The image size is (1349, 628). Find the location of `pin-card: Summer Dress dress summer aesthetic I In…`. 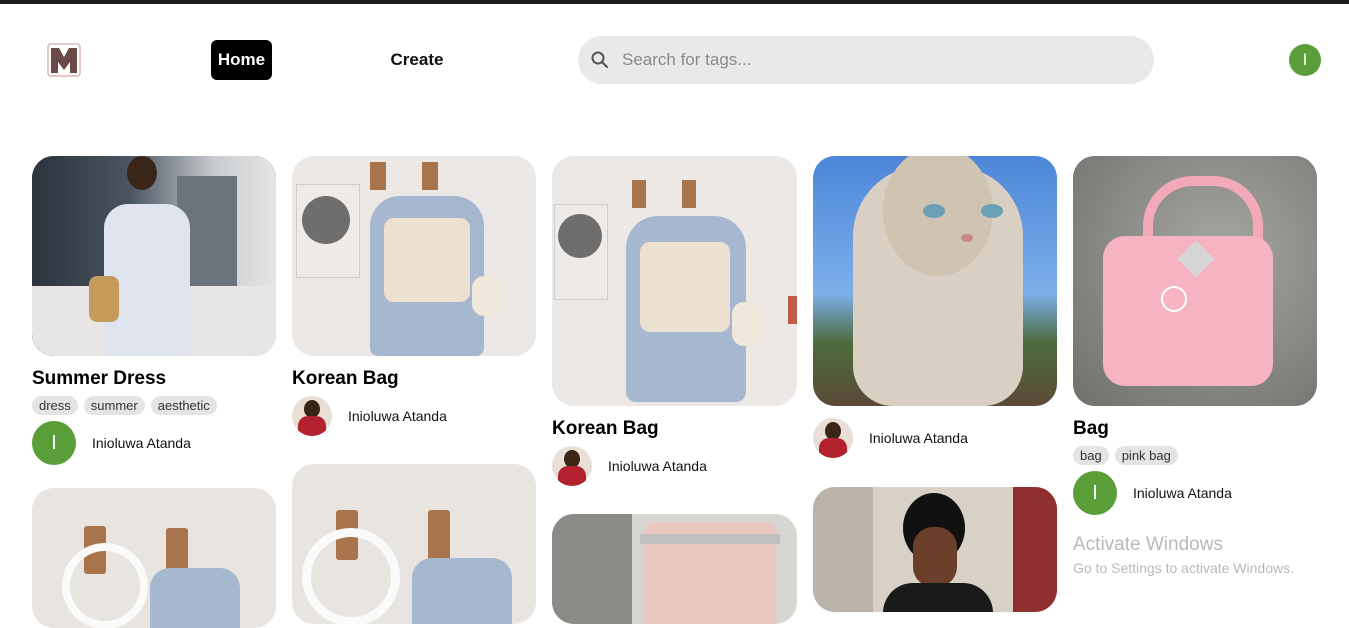

pin-card: Summer Dress dress summer aesthetic I In… is located at coordinates (154, 310).